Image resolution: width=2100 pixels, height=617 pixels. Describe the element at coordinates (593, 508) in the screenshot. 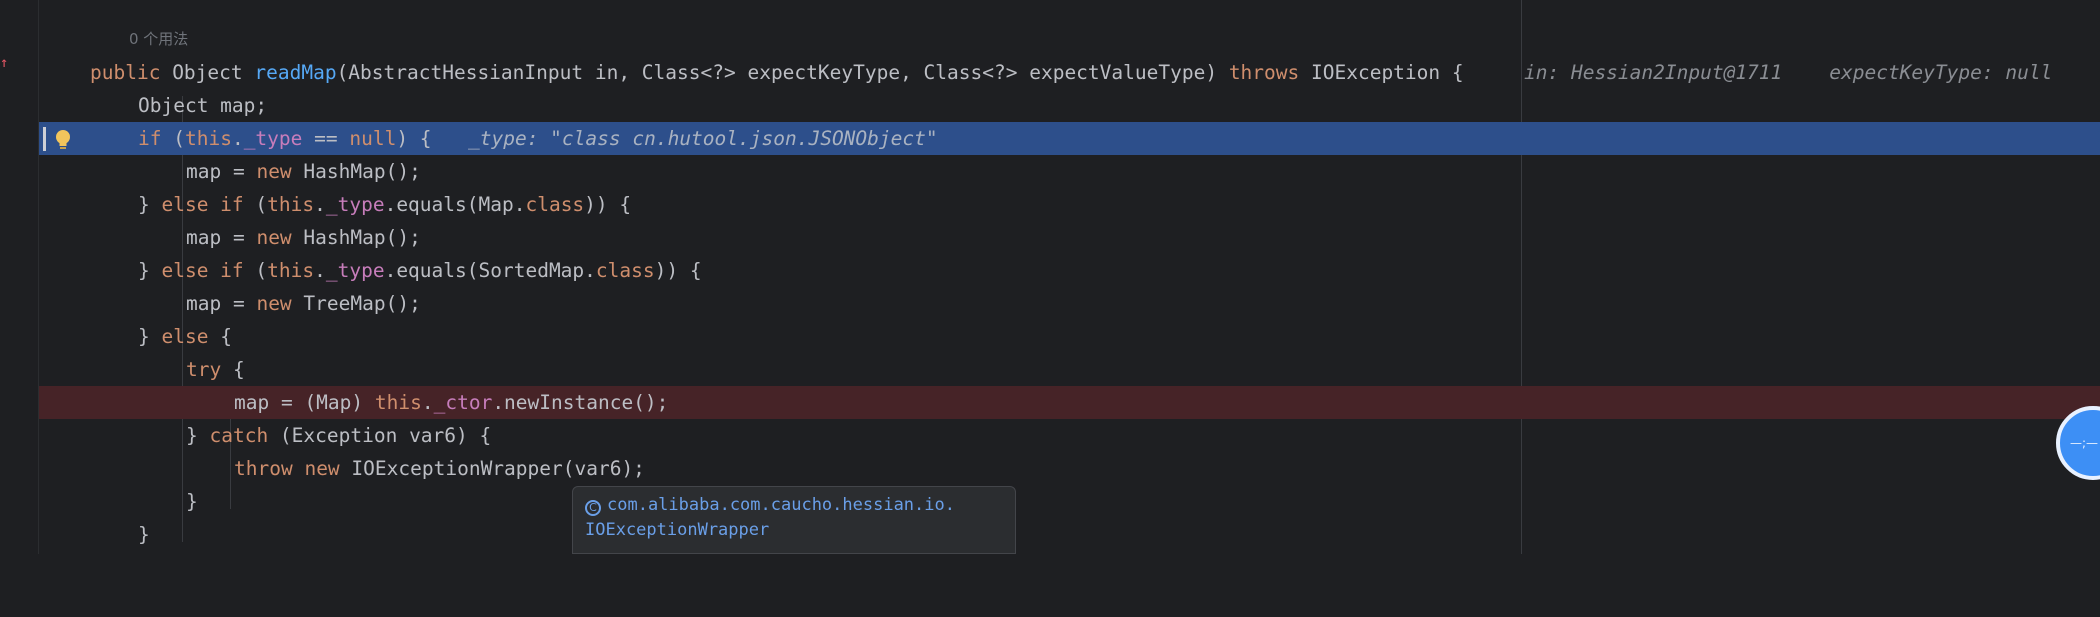

I see `class-icon: C` at that location.